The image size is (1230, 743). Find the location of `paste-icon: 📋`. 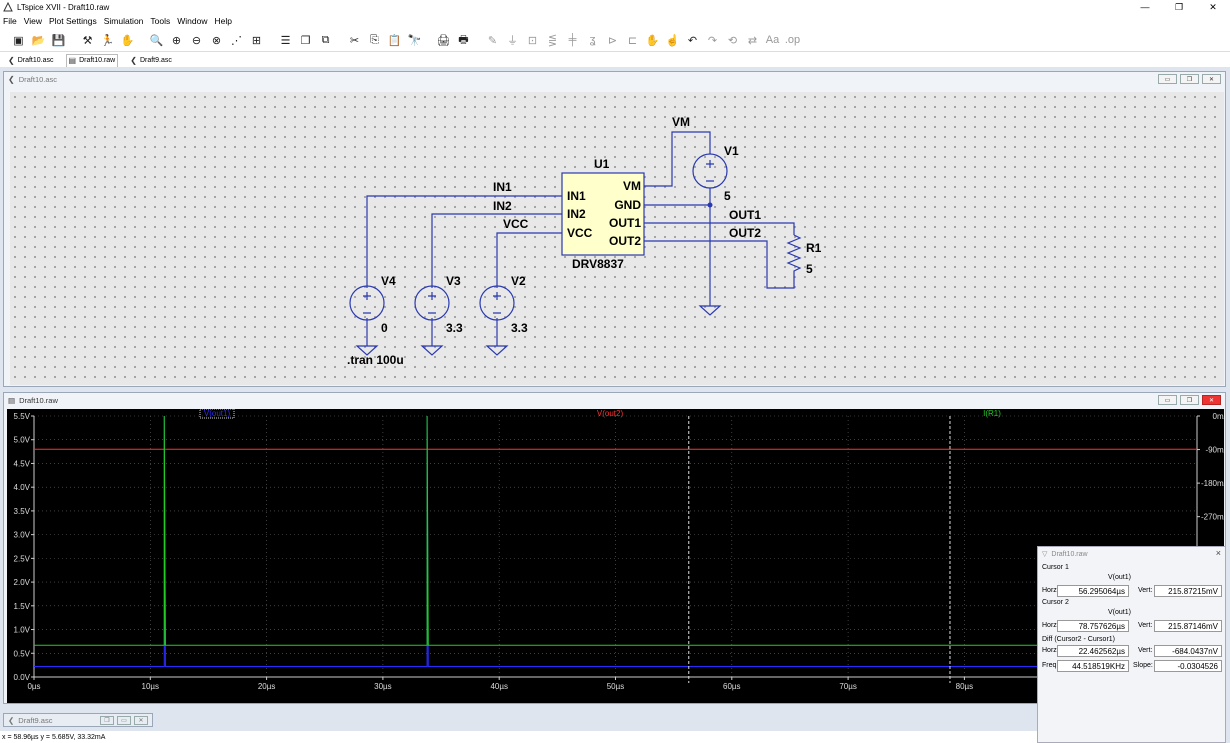

paste-icon: 📋 is located at coordinates (394, 40).